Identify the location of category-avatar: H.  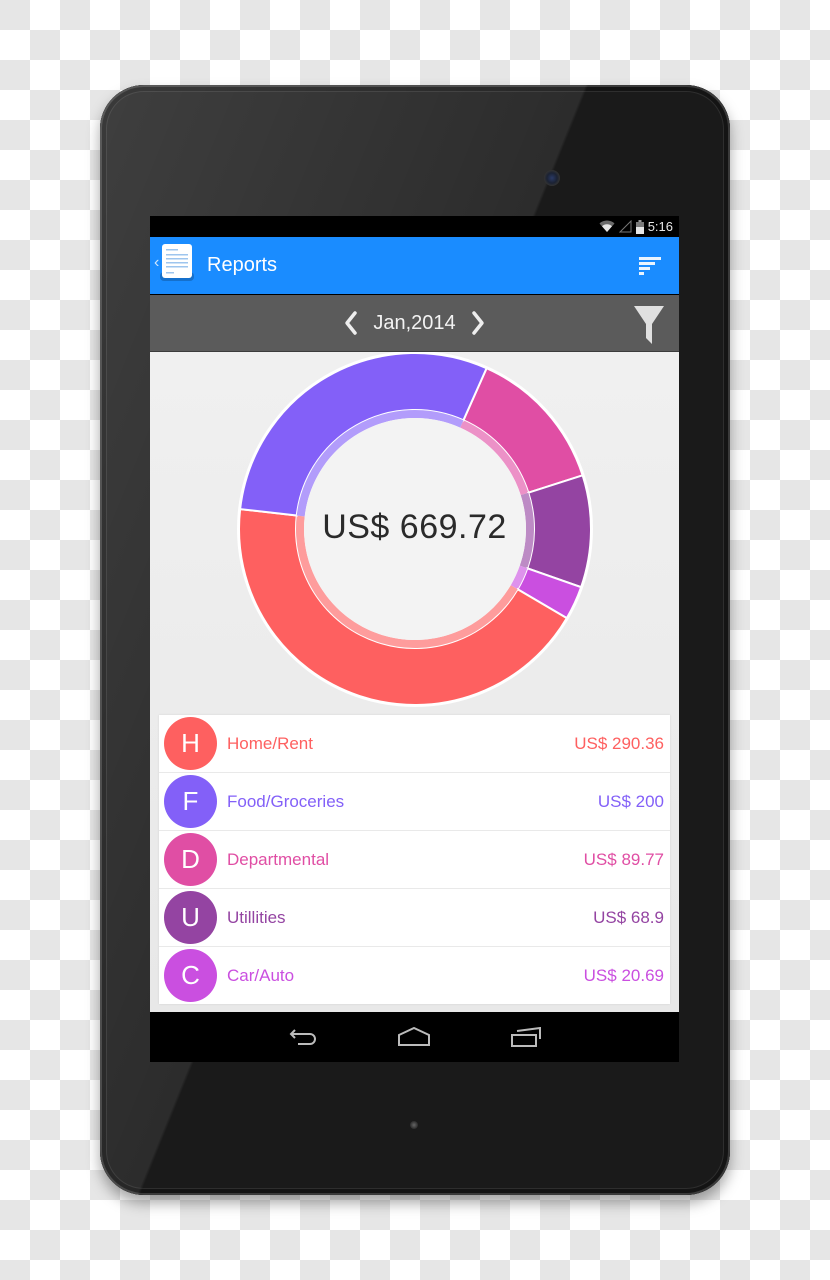
(190, 743).